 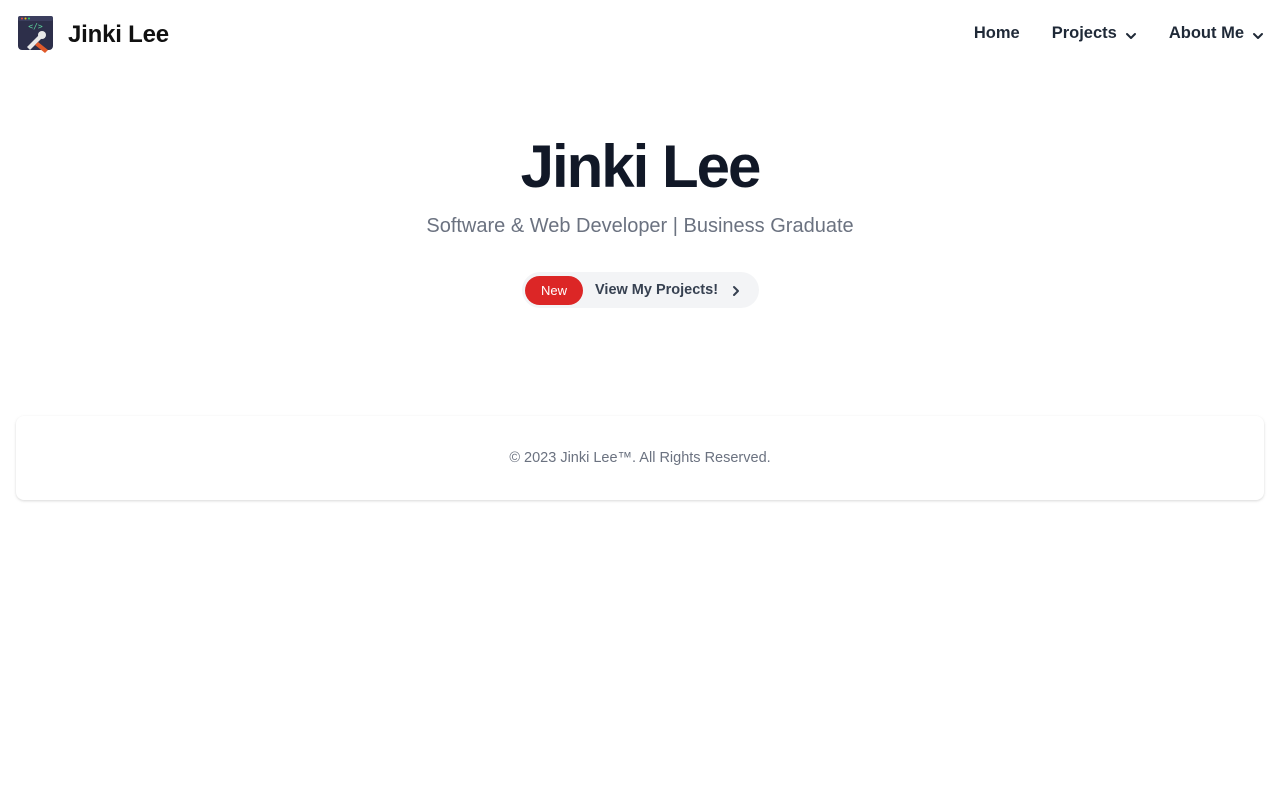 I want to click on main-nav: Home Projects About Me, so click(x=1103, y=33).